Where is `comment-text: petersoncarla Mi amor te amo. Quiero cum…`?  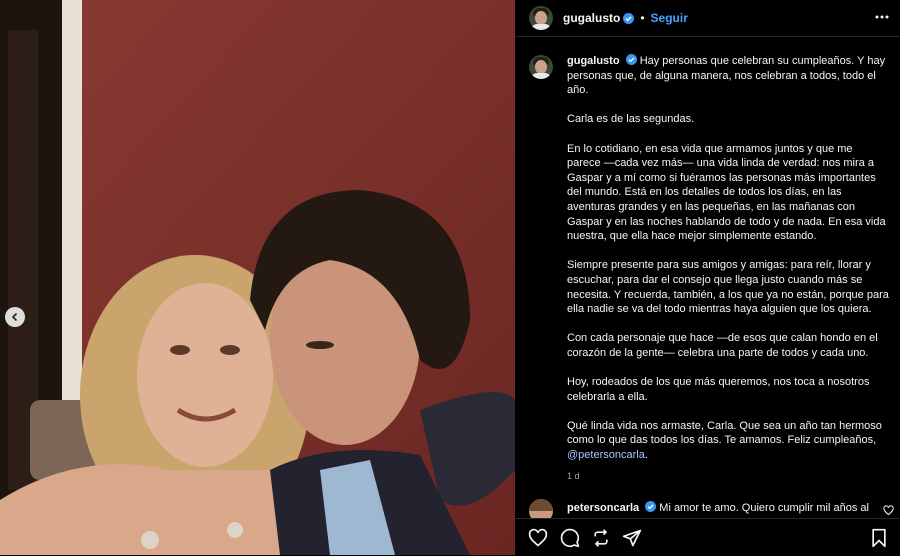
comment-text: petersoncarla Mi amor te amo. Quiero cum… is located at coordinates (722, 507).